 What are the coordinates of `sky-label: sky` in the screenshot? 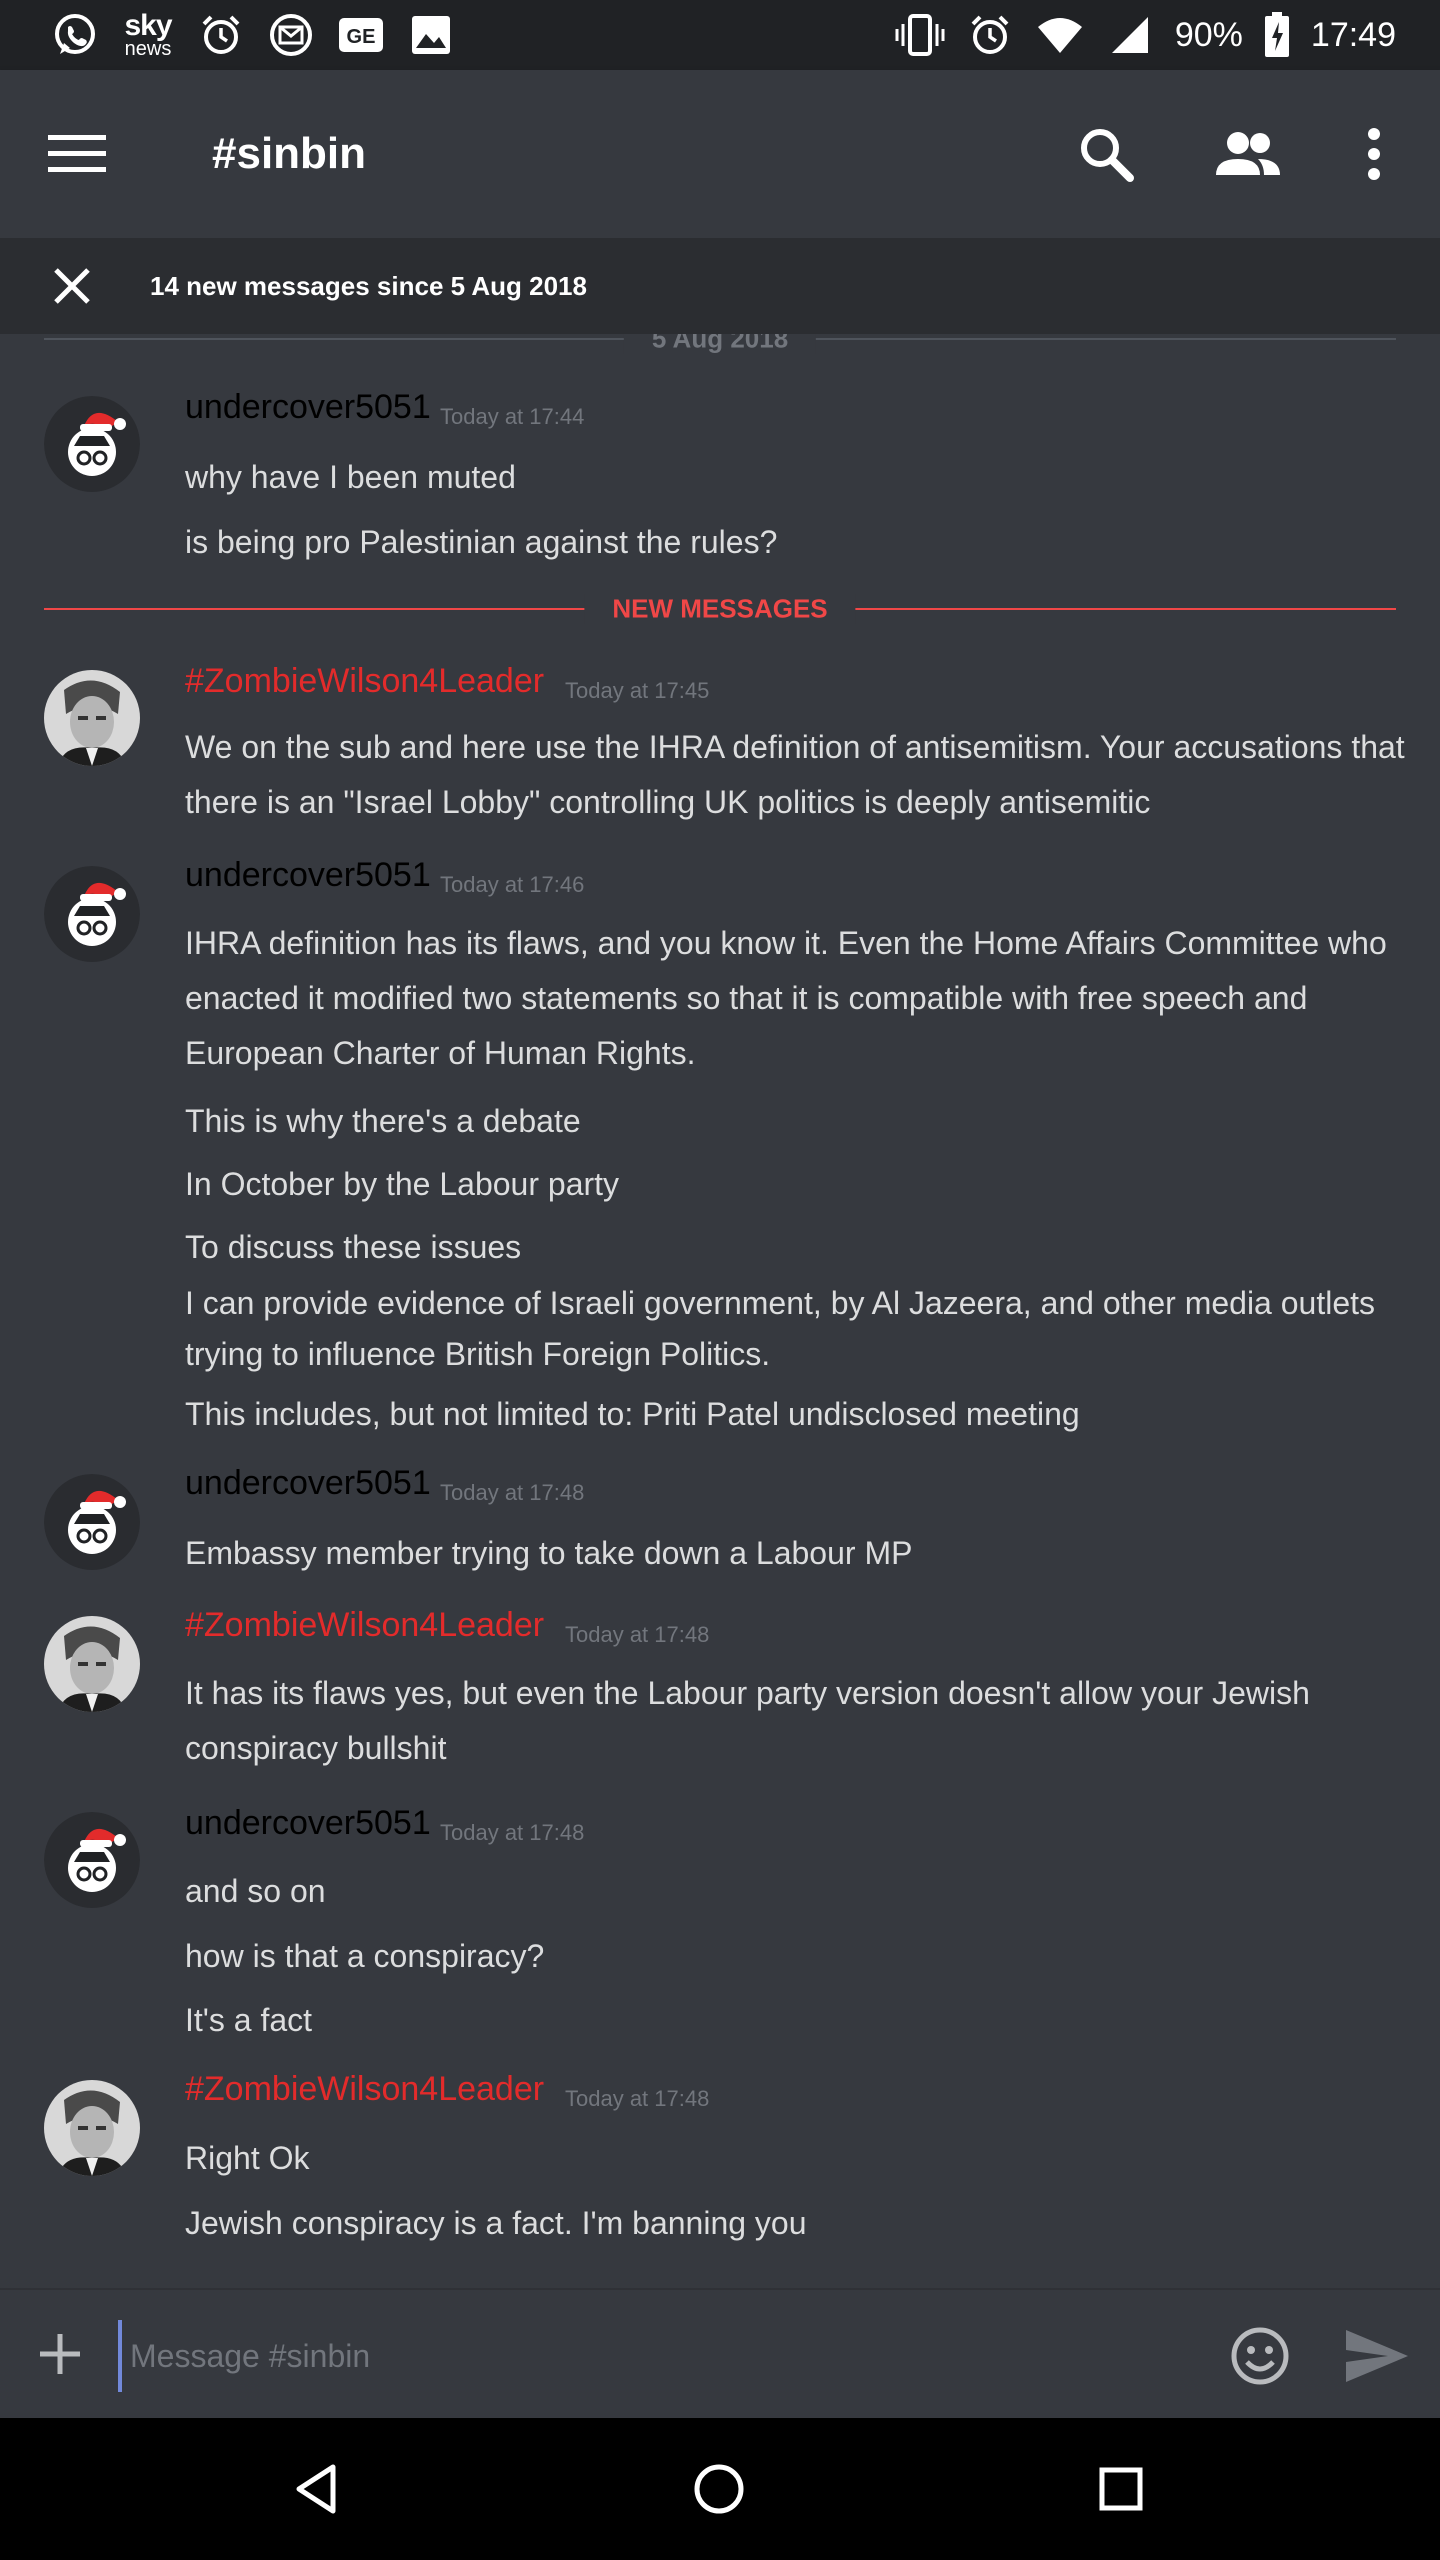 It's located at (148, 25).